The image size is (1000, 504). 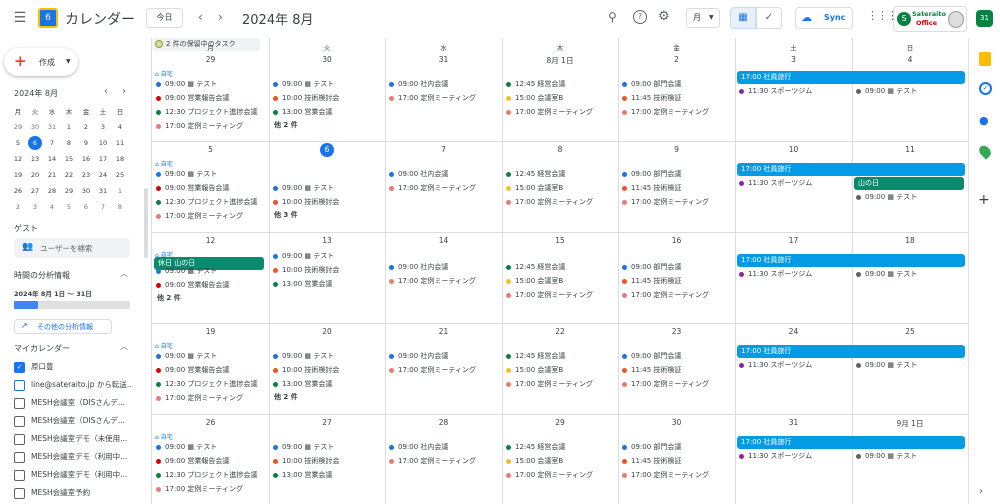 What do you see at coordinates (69, 191) in the screenshot?
I see `mini-day: 29` at bounding box center [69, 191].